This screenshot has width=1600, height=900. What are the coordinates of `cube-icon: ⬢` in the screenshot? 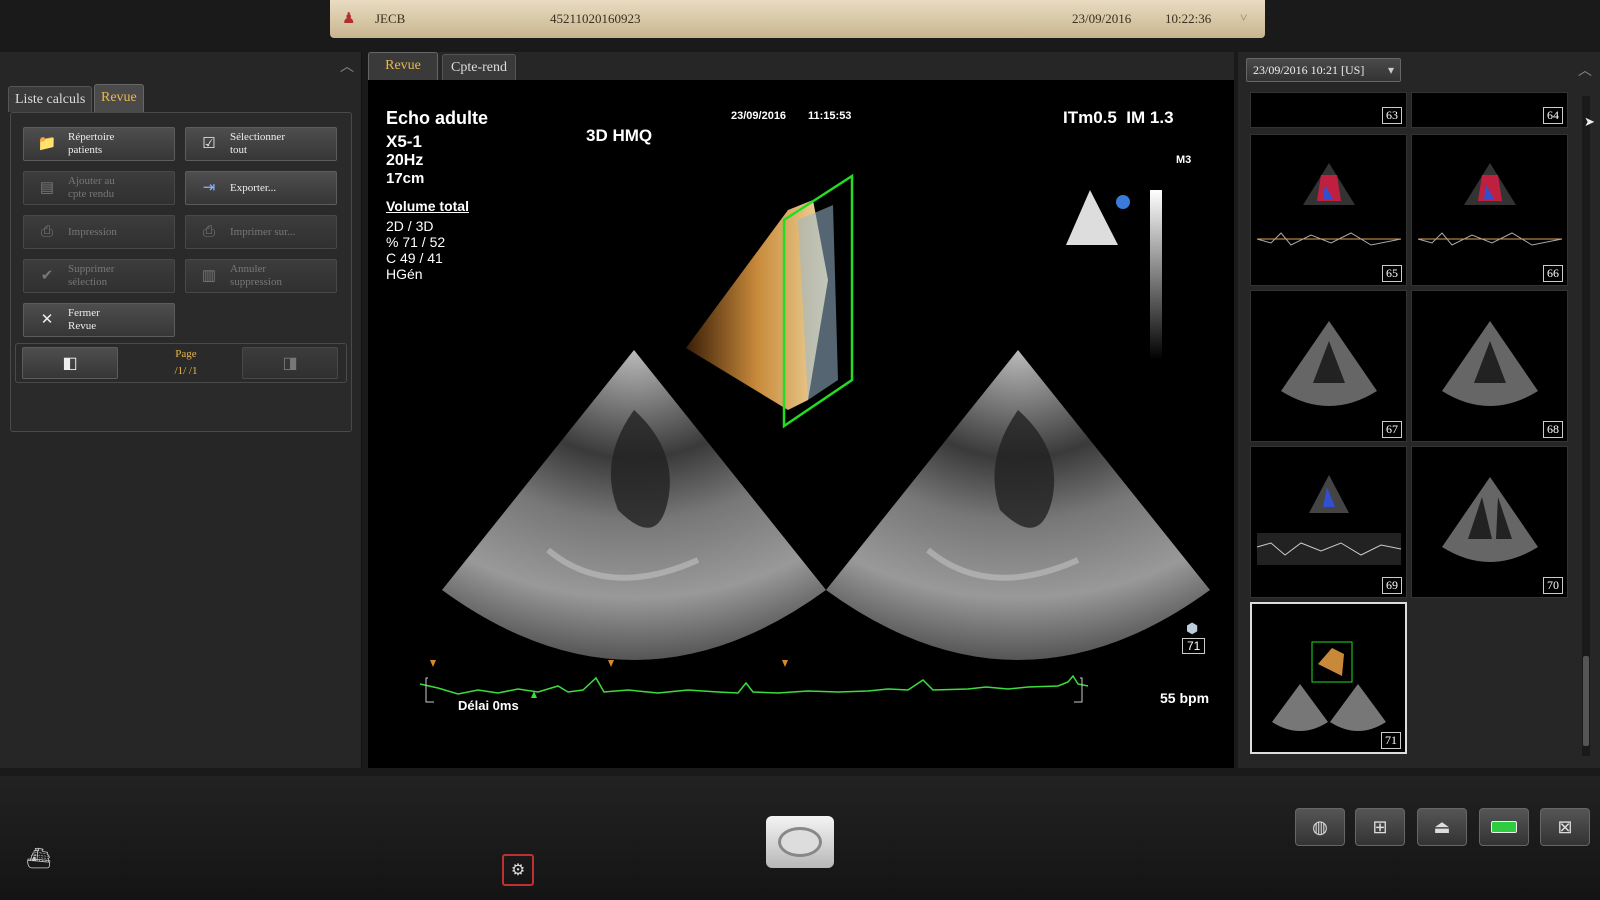 It's located at (1192, 628).